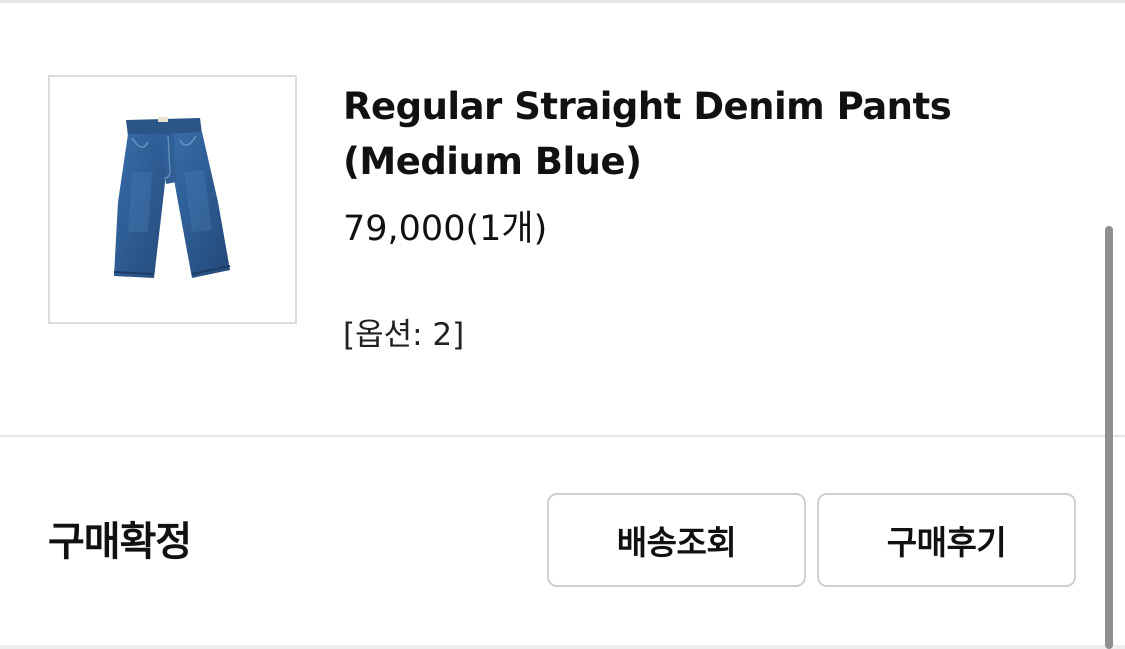  Describe the element at coordinates (562, 647) in the screenshot. I see `bottom-divider` at that location.